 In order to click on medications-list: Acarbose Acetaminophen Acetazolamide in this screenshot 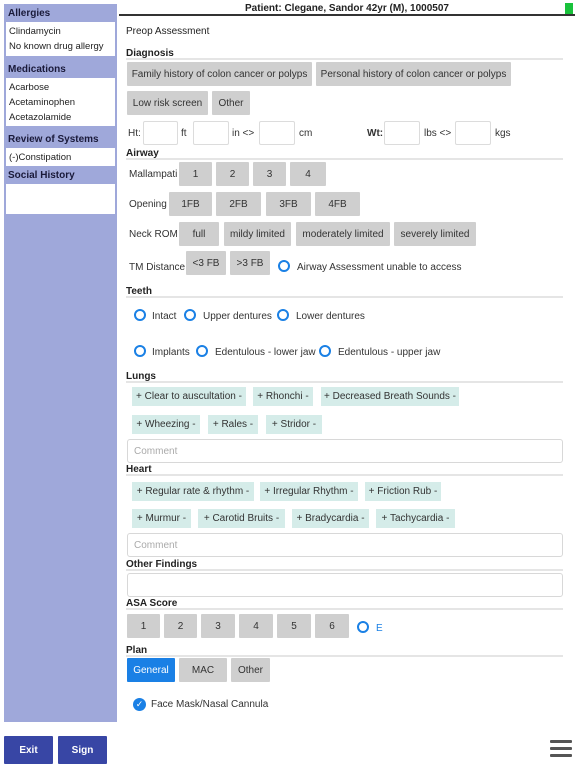, I will do `click(60, 102)`.